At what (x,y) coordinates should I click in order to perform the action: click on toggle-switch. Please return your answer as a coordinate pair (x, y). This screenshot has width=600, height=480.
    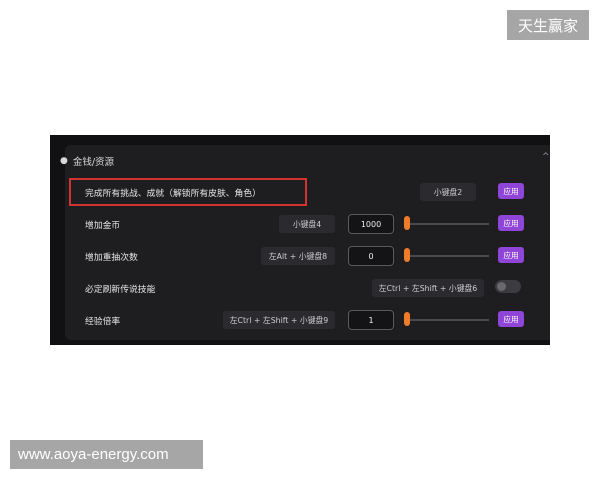
    Looking at the image, I should click on (508, 286).